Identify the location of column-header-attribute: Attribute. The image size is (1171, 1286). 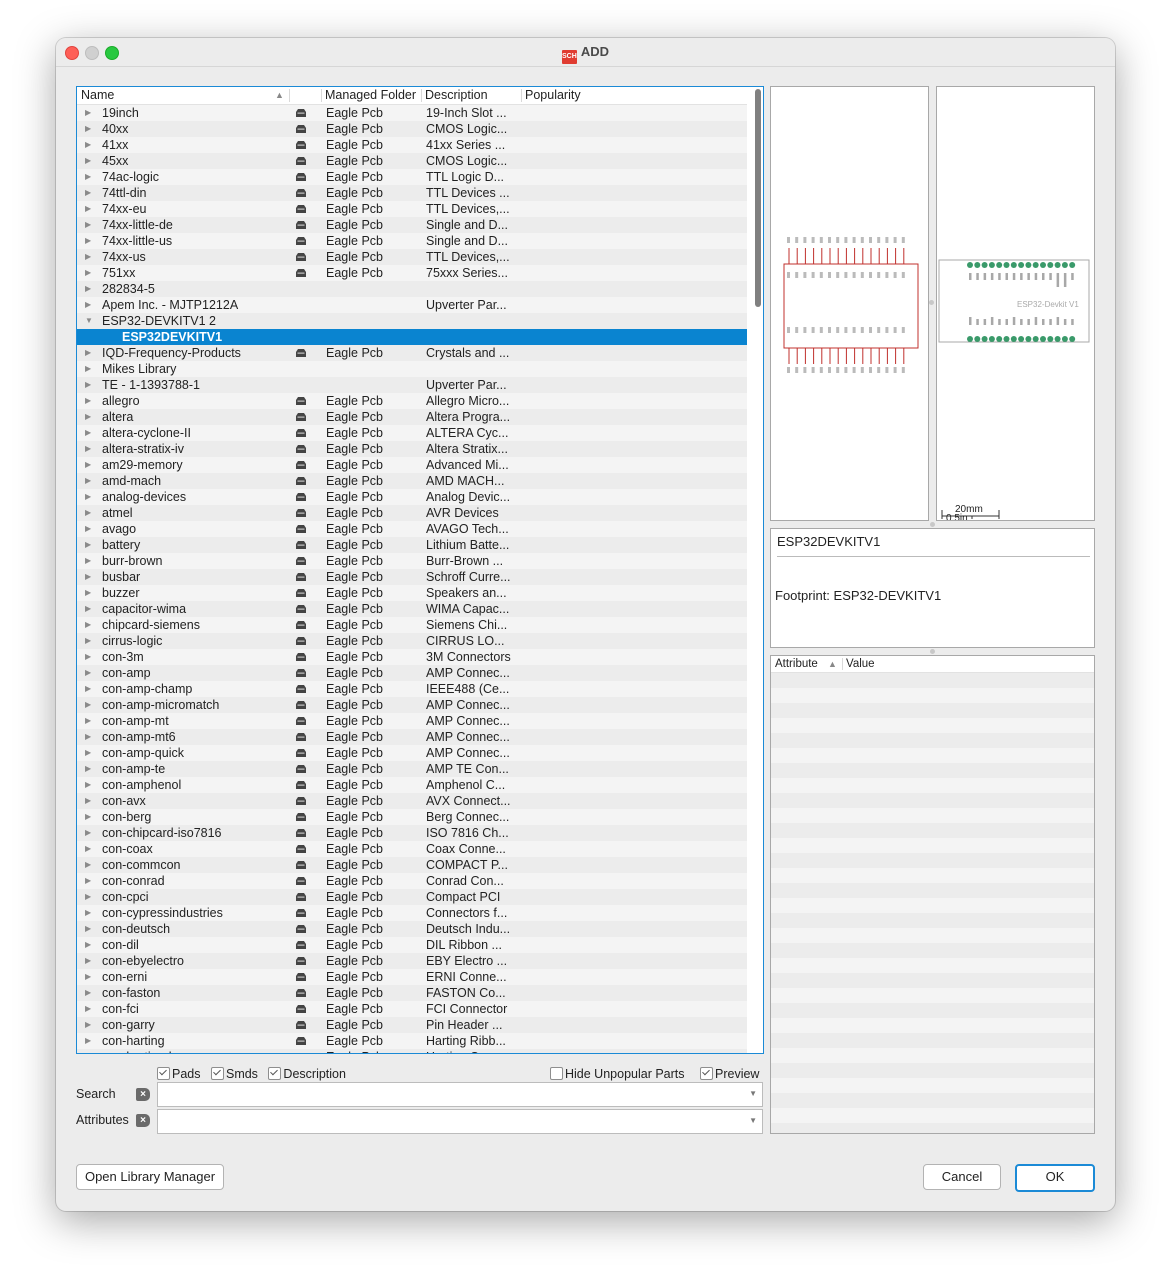
(796, 664).